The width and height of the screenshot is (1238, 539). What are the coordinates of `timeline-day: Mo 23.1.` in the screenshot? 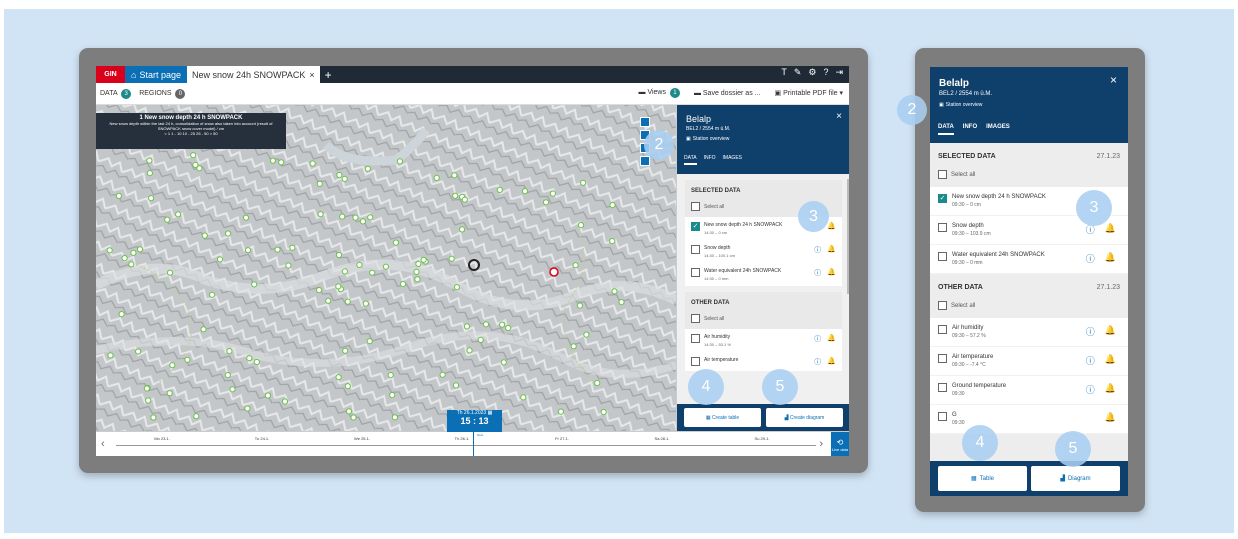 It's located at (162, 438).